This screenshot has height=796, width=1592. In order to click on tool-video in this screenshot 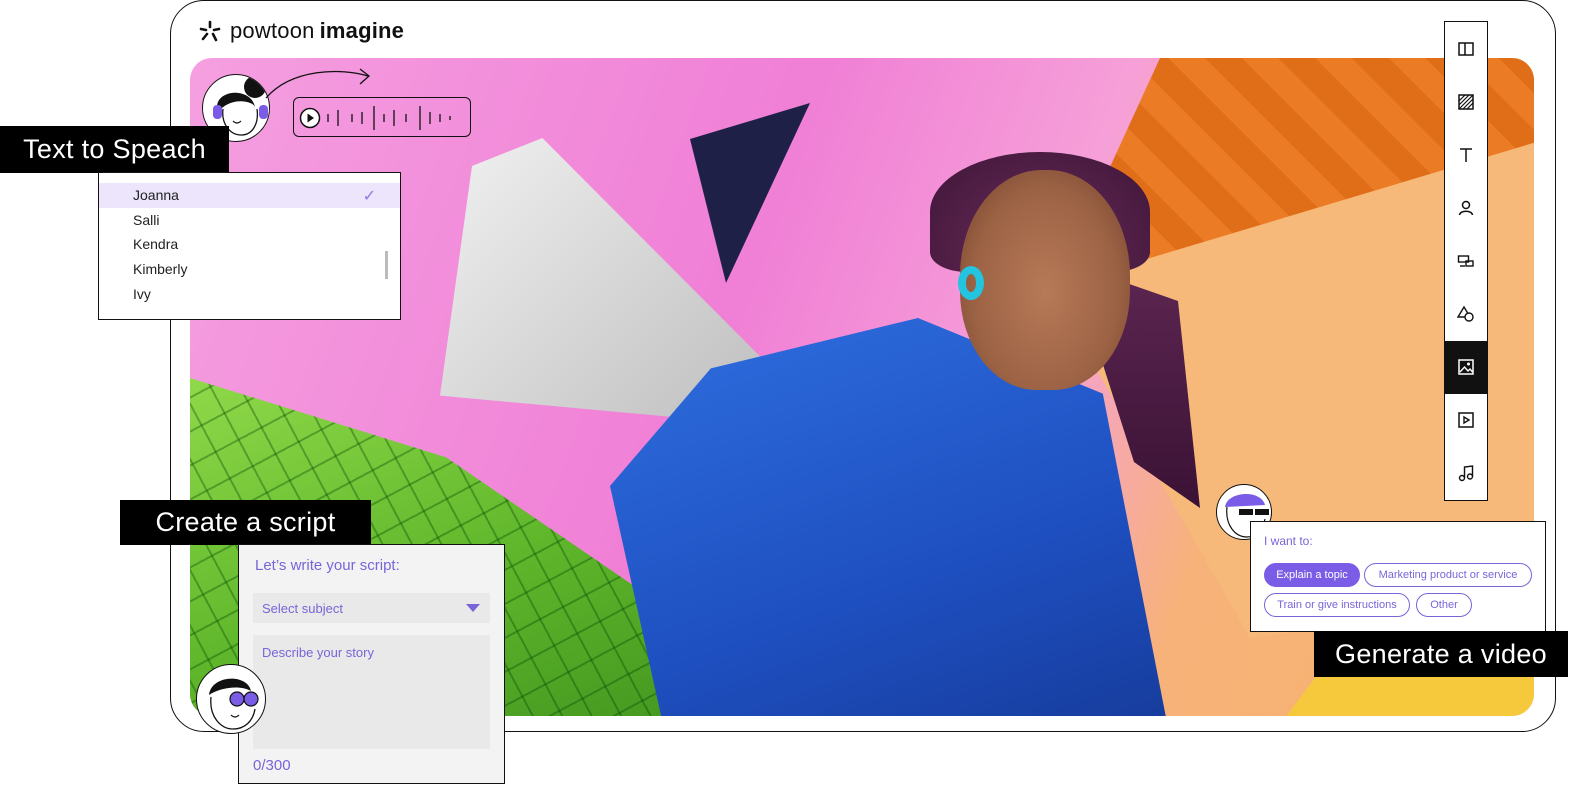, I will do `click(1466, 420)`.